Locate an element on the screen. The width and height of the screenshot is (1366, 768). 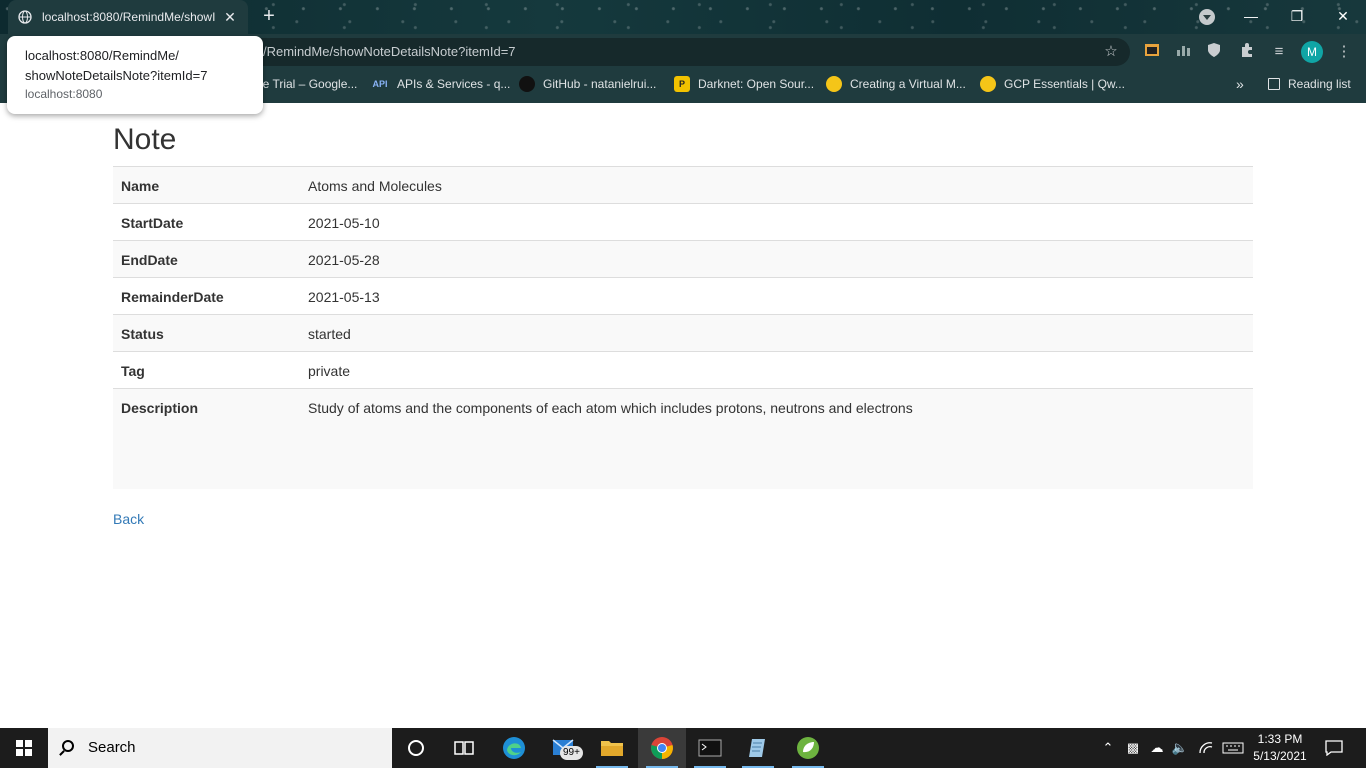
page-title: Note is located at coordinates (145, 139).